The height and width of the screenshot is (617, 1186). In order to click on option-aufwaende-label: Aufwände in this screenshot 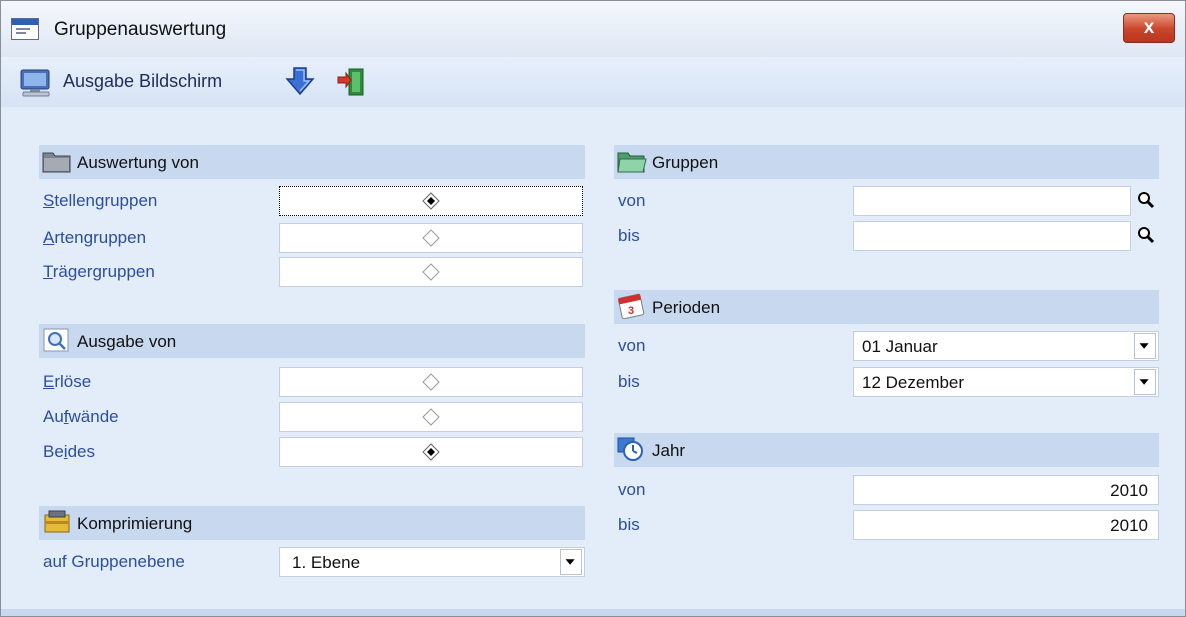, I will do `click(81, 417)`.